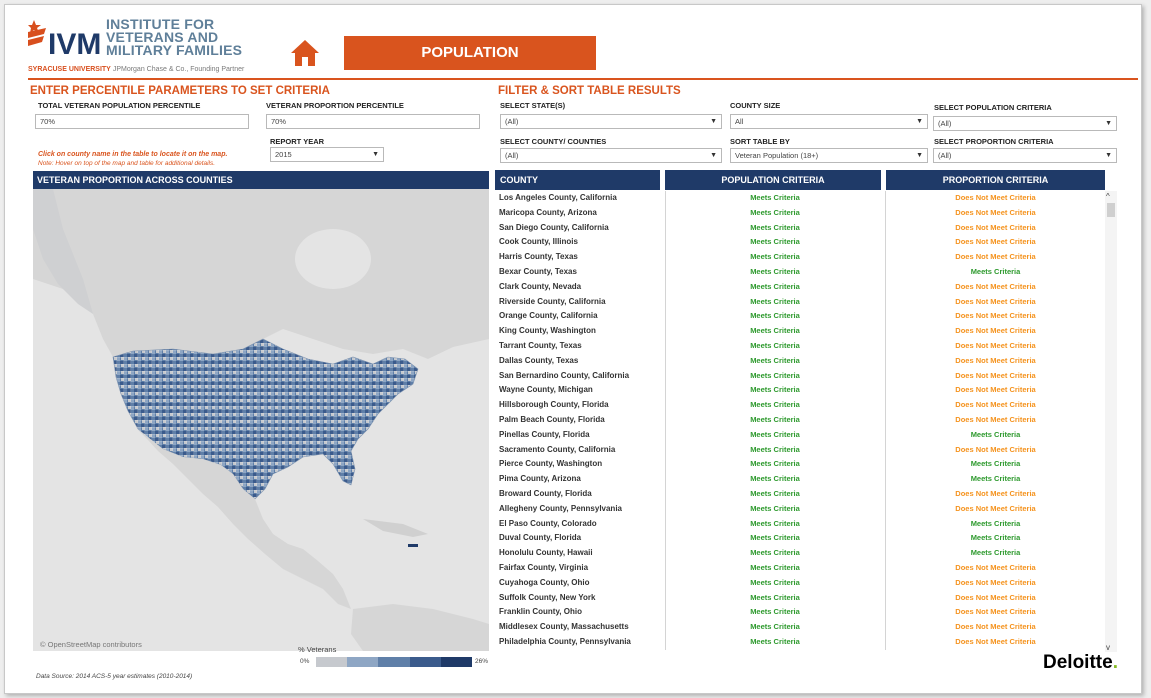 The image size is (1151, 698). What do you see at coordinates (550, 464) in the screenshot?
I see `county-name-link: Pierce County, Washington` at bounding box center [550, 464].